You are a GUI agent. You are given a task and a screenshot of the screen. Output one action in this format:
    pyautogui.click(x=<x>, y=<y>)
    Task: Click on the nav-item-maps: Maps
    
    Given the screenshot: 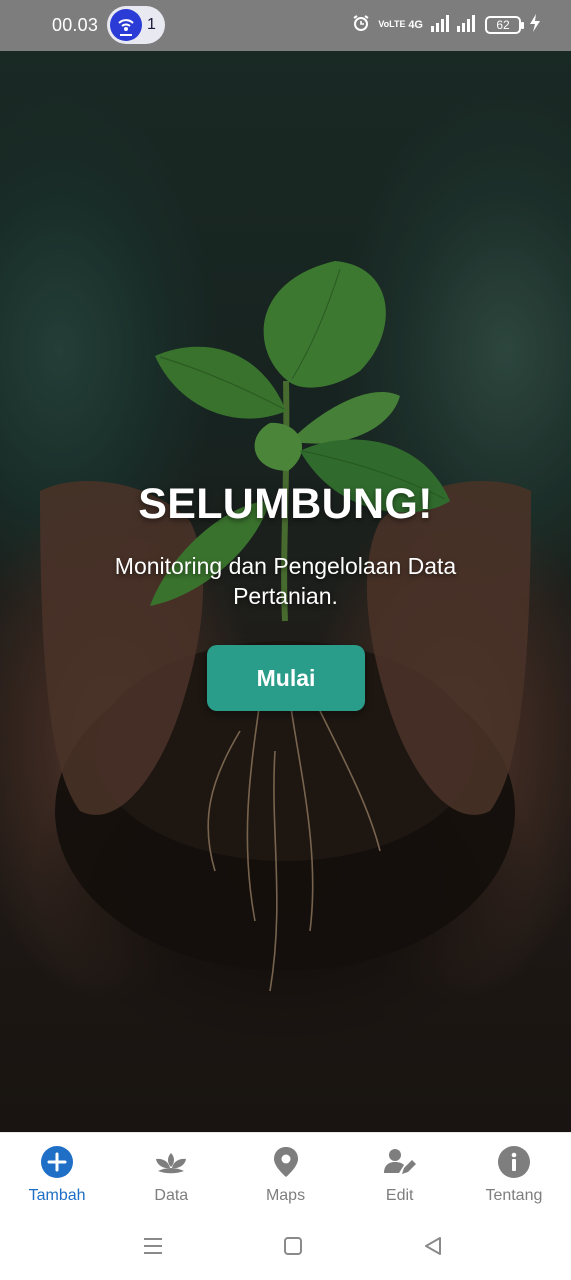 What is the action you would take?
    pyautogui.click(x=285, y=1176)
    